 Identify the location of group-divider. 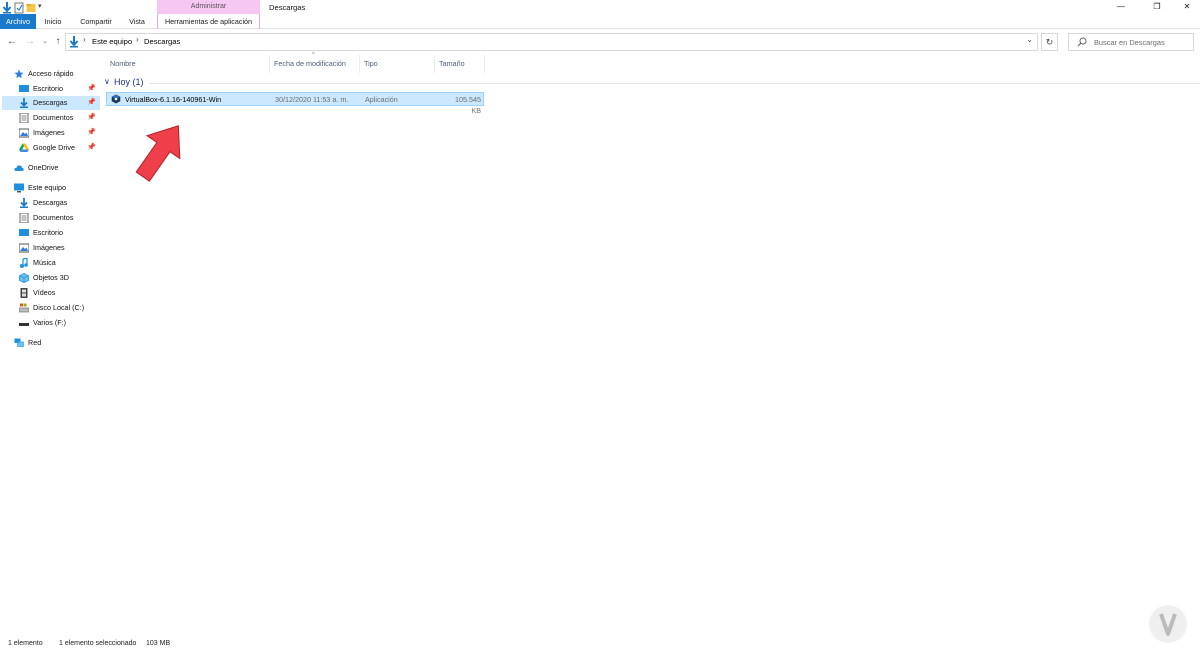
(675, 83).